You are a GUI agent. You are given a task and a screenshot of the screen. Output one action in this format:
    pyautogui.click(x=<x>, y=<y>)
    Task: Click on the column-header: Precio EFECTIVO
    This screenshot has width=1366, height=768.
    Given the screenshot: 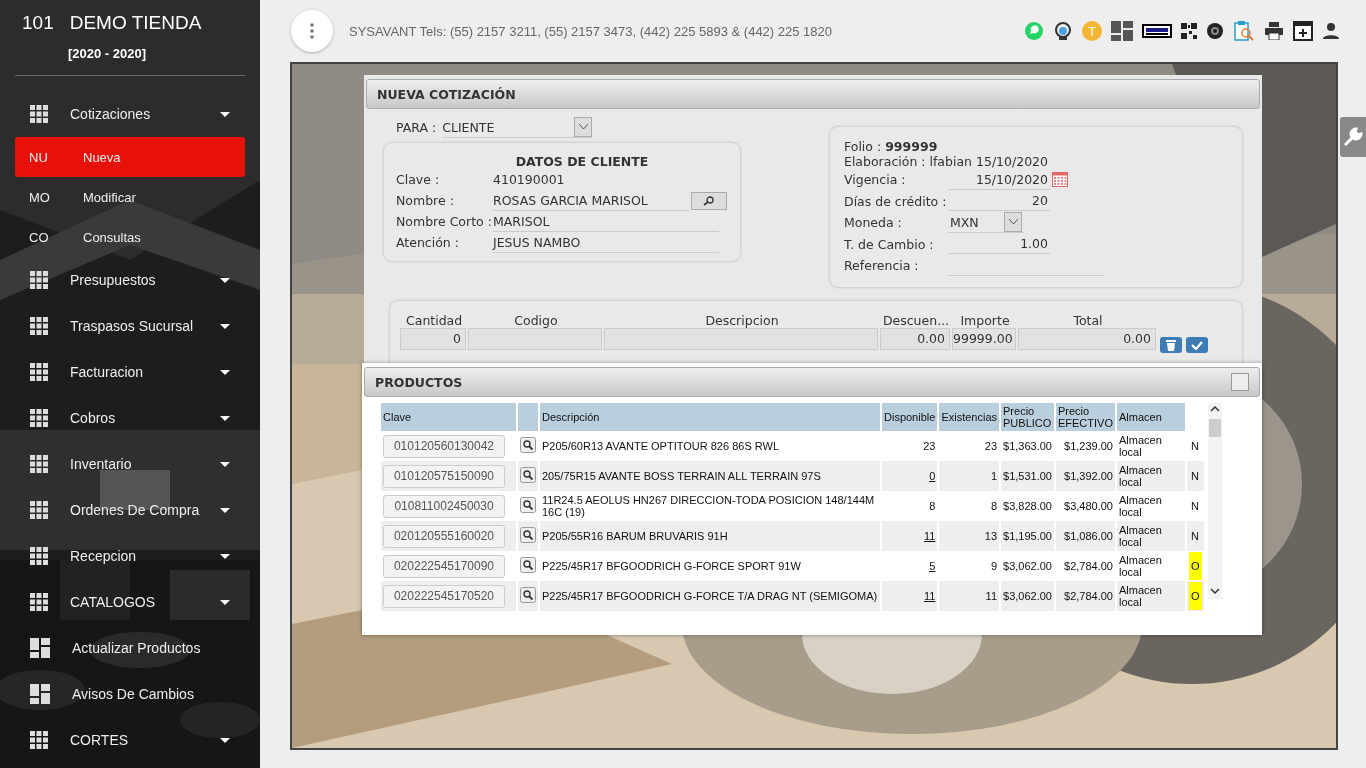 What is the action you would take?
    pyautogui.click(x=1085, y=417)
    